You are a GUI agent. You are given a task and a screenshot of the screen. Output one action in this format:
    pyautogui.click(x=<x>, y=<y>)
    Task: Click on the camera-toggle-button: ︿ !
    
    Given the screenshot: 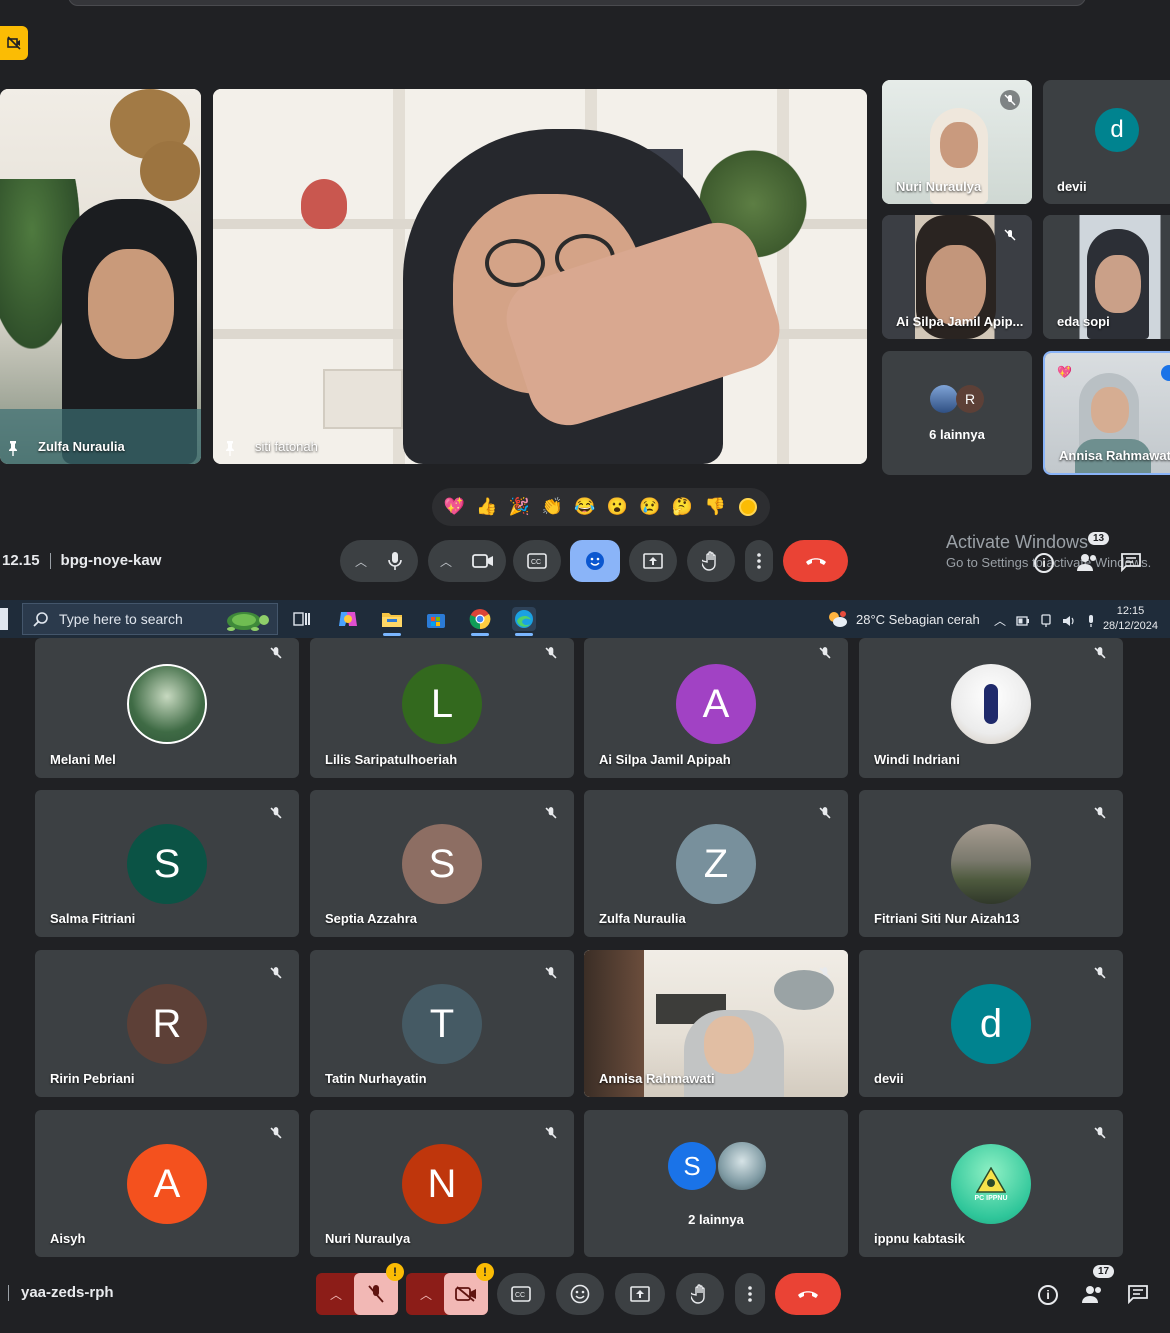 What is the action you would take?
    pyautogui.click(x=450, y=1289)
    